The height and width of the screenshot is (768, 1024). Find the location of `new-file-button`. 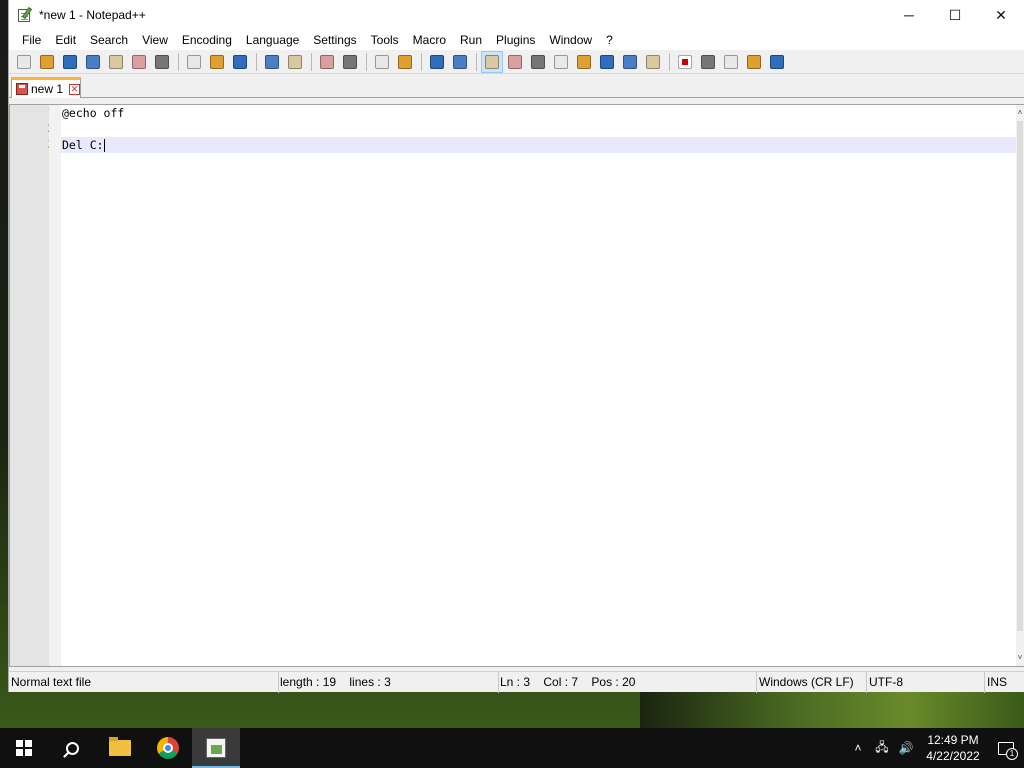

new-file-button is located at coordinates (24, 62).